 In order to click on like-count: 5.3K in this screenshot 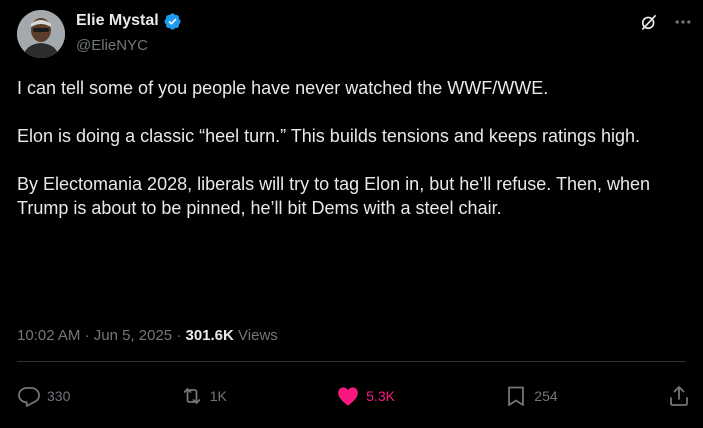, I will do `click(380, 396)`.